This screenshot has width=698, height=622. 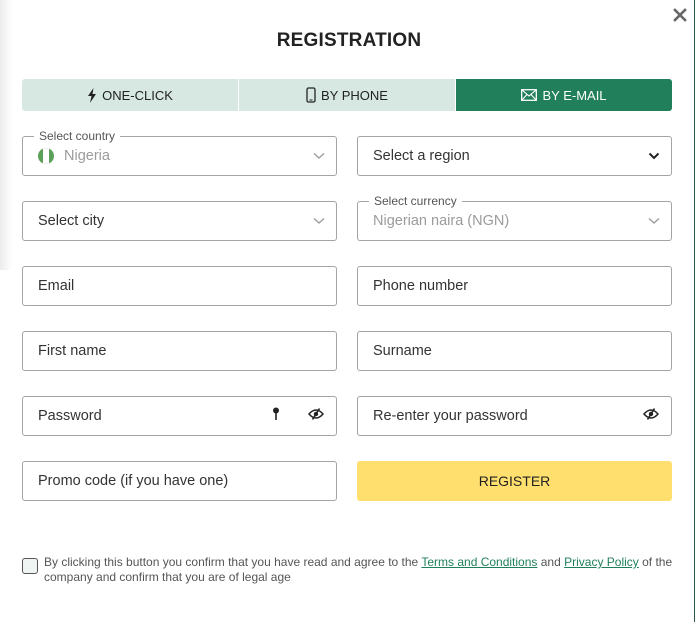 I want to click on envelope-icon, so click(x=529, y=95).